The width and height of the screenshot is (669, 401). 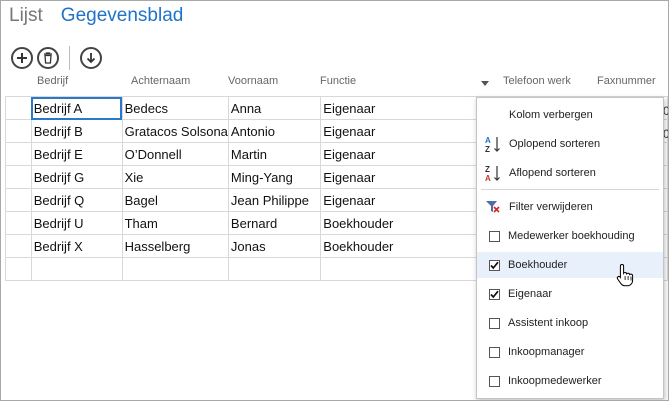 I want to click on filter-option-label: Boekhouder, so click(x=538, y=265).